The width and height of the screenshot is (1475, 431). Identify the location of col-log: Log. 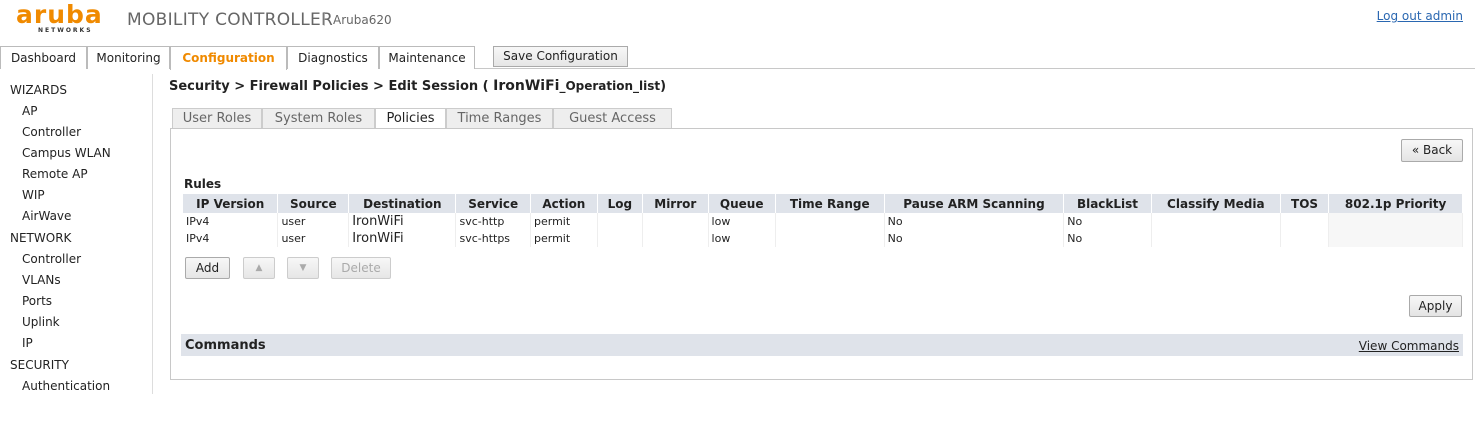
(620, 203).